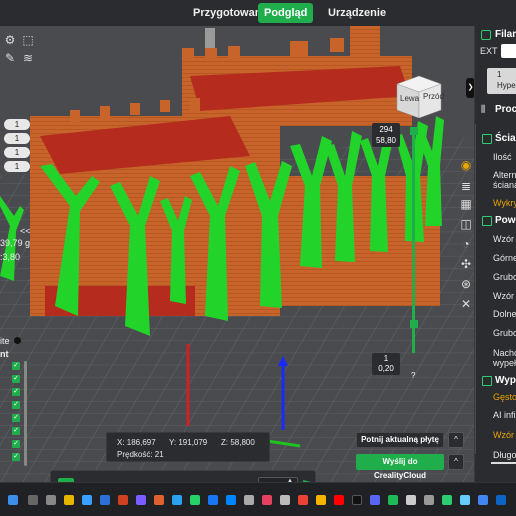 This screenshot has width=516, height=516. I want to click on walls-icon, so click(487, 139).